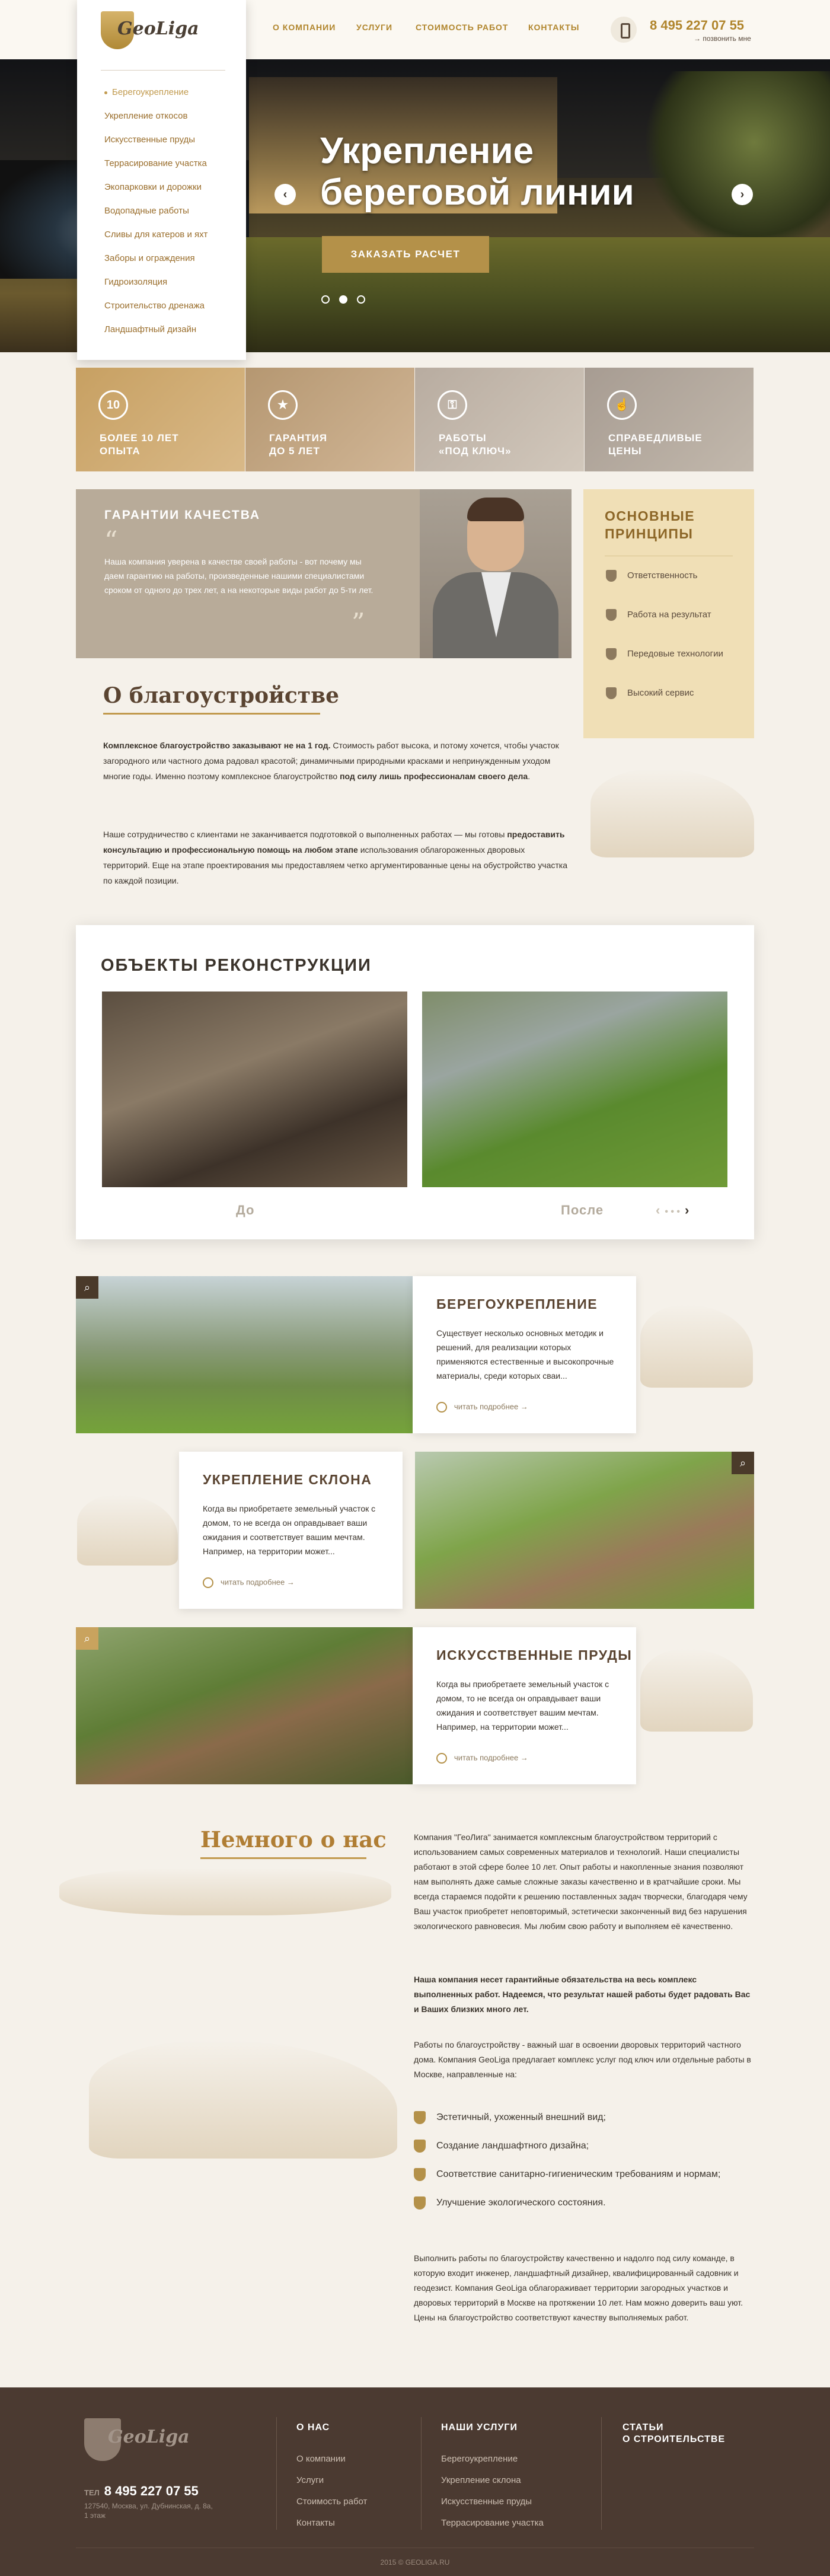 The width and height of the screenshot is (830, 2576). I want to click on footer-link: Услуги, so click(310, 2480).